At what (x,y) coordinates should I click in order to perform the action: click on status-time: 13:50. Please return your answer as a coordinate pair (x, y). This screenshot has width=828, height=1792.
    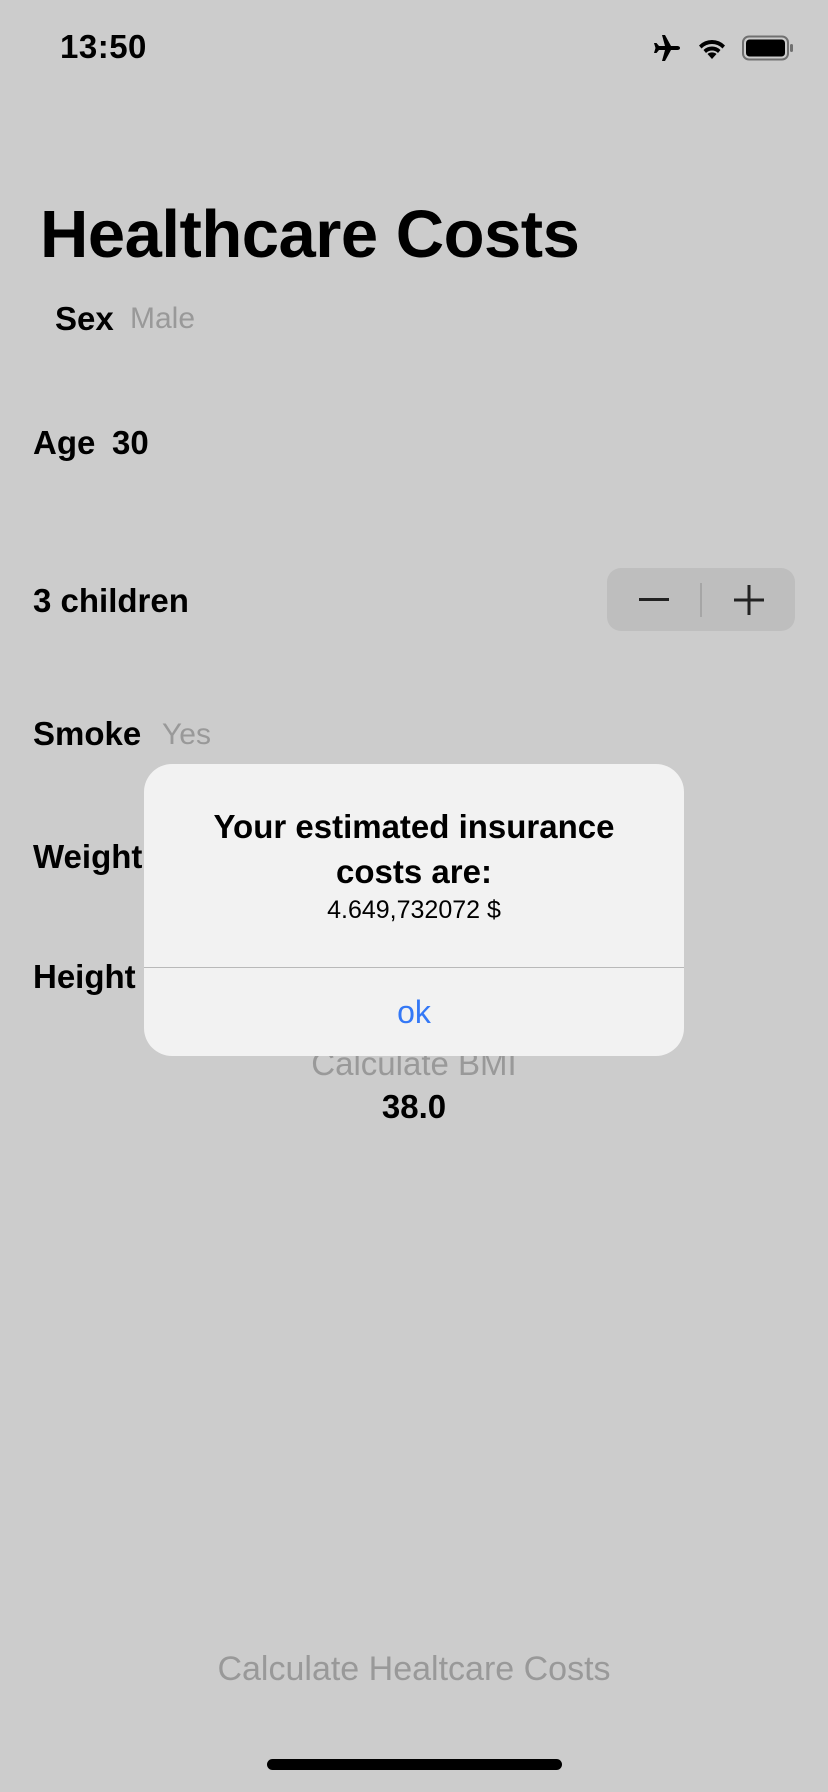
    Looking at the image, I should click on (103, 46).